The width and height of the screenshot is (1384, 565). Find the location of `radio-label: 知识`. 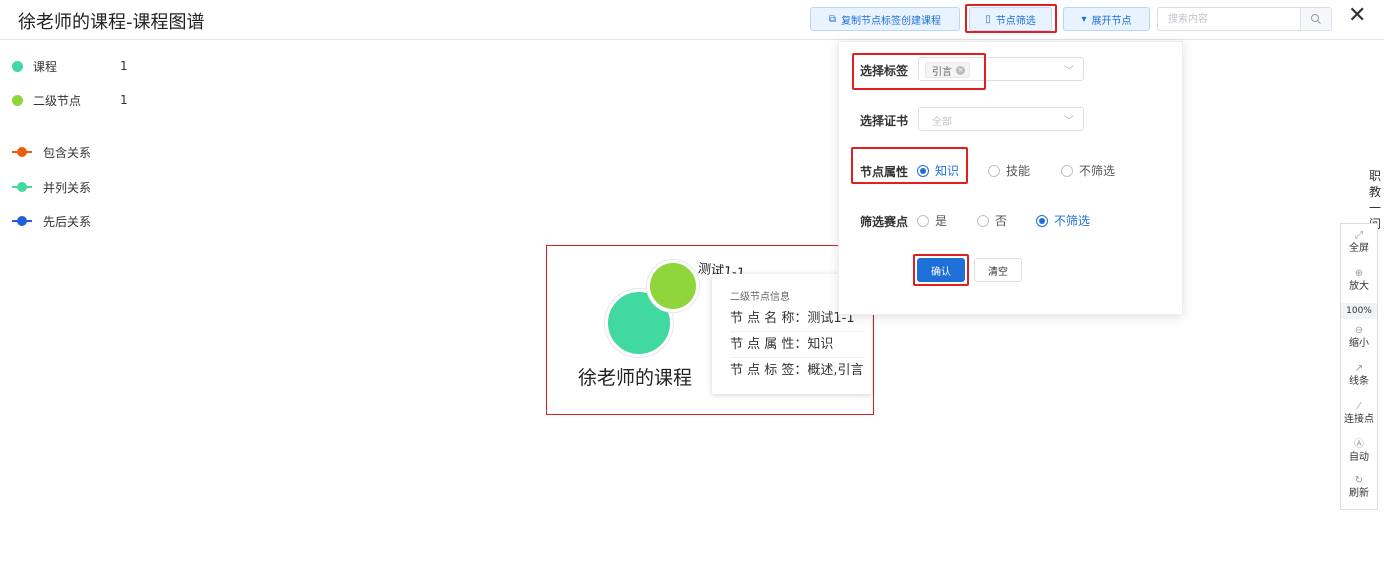

radio-label: 知识 is located at coordinates (947, 171).